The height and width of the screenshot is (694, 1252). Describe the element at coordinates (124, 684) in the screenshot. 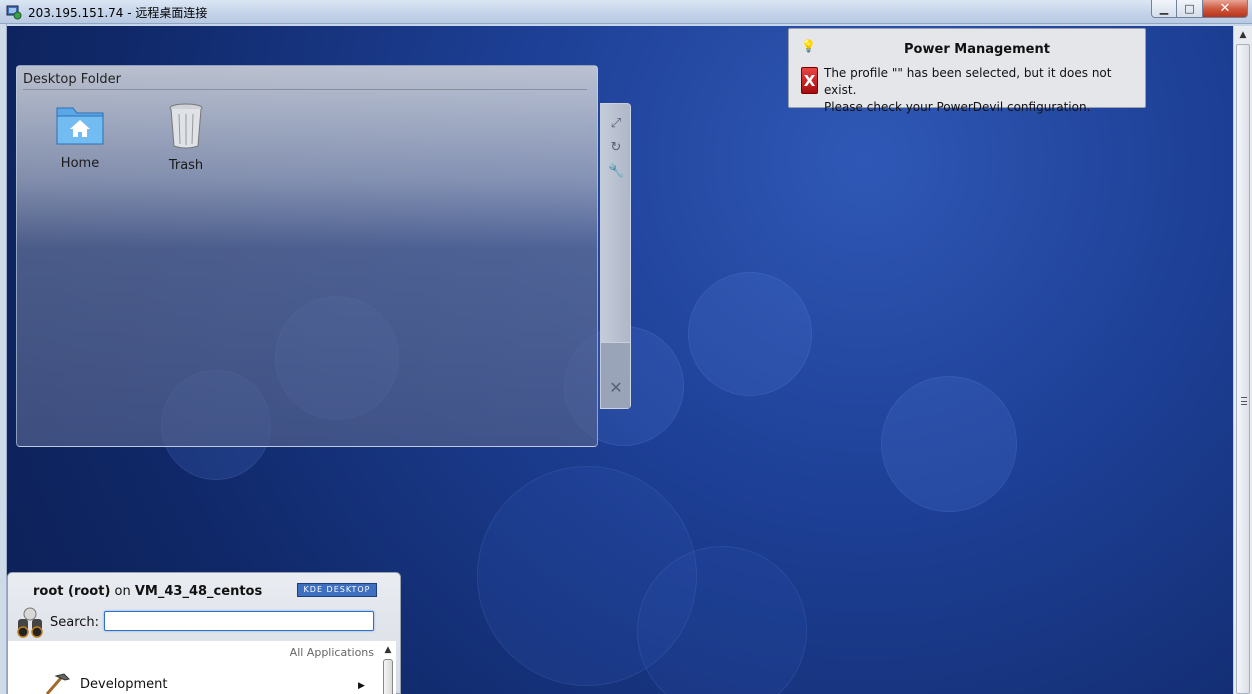

I see `menu-item-development: Development` at that location.